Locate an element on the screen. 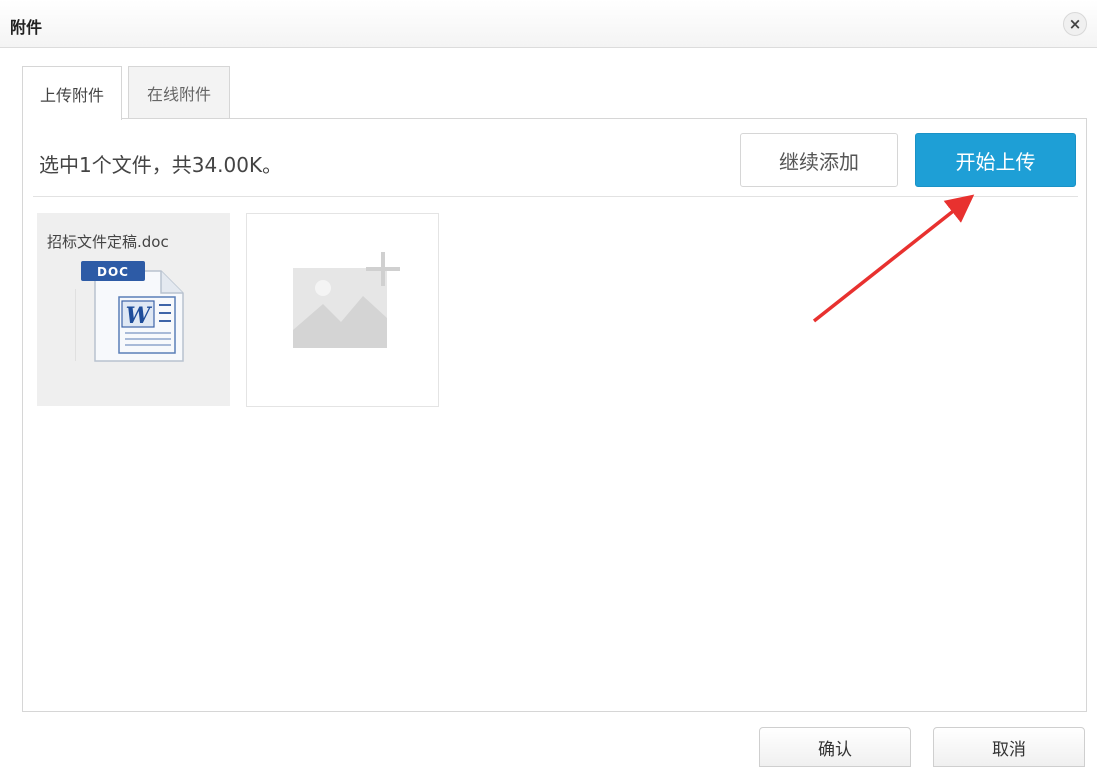 The width and height of the screenshot is (1097, 767). doc-badge: DOC is located at coordinates (113, 272).